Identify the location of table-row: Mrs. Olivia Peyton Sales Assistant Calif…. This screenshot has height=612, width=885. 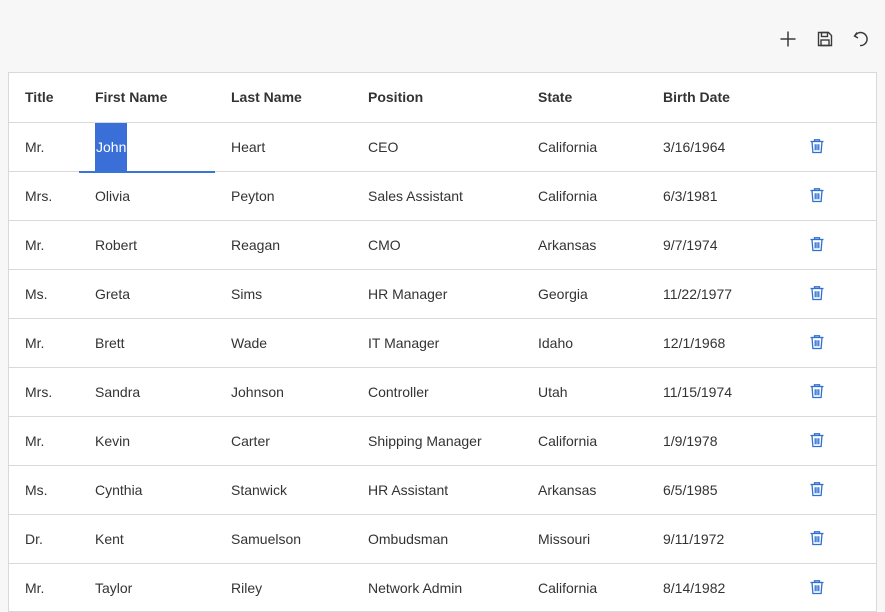
(443, 196).